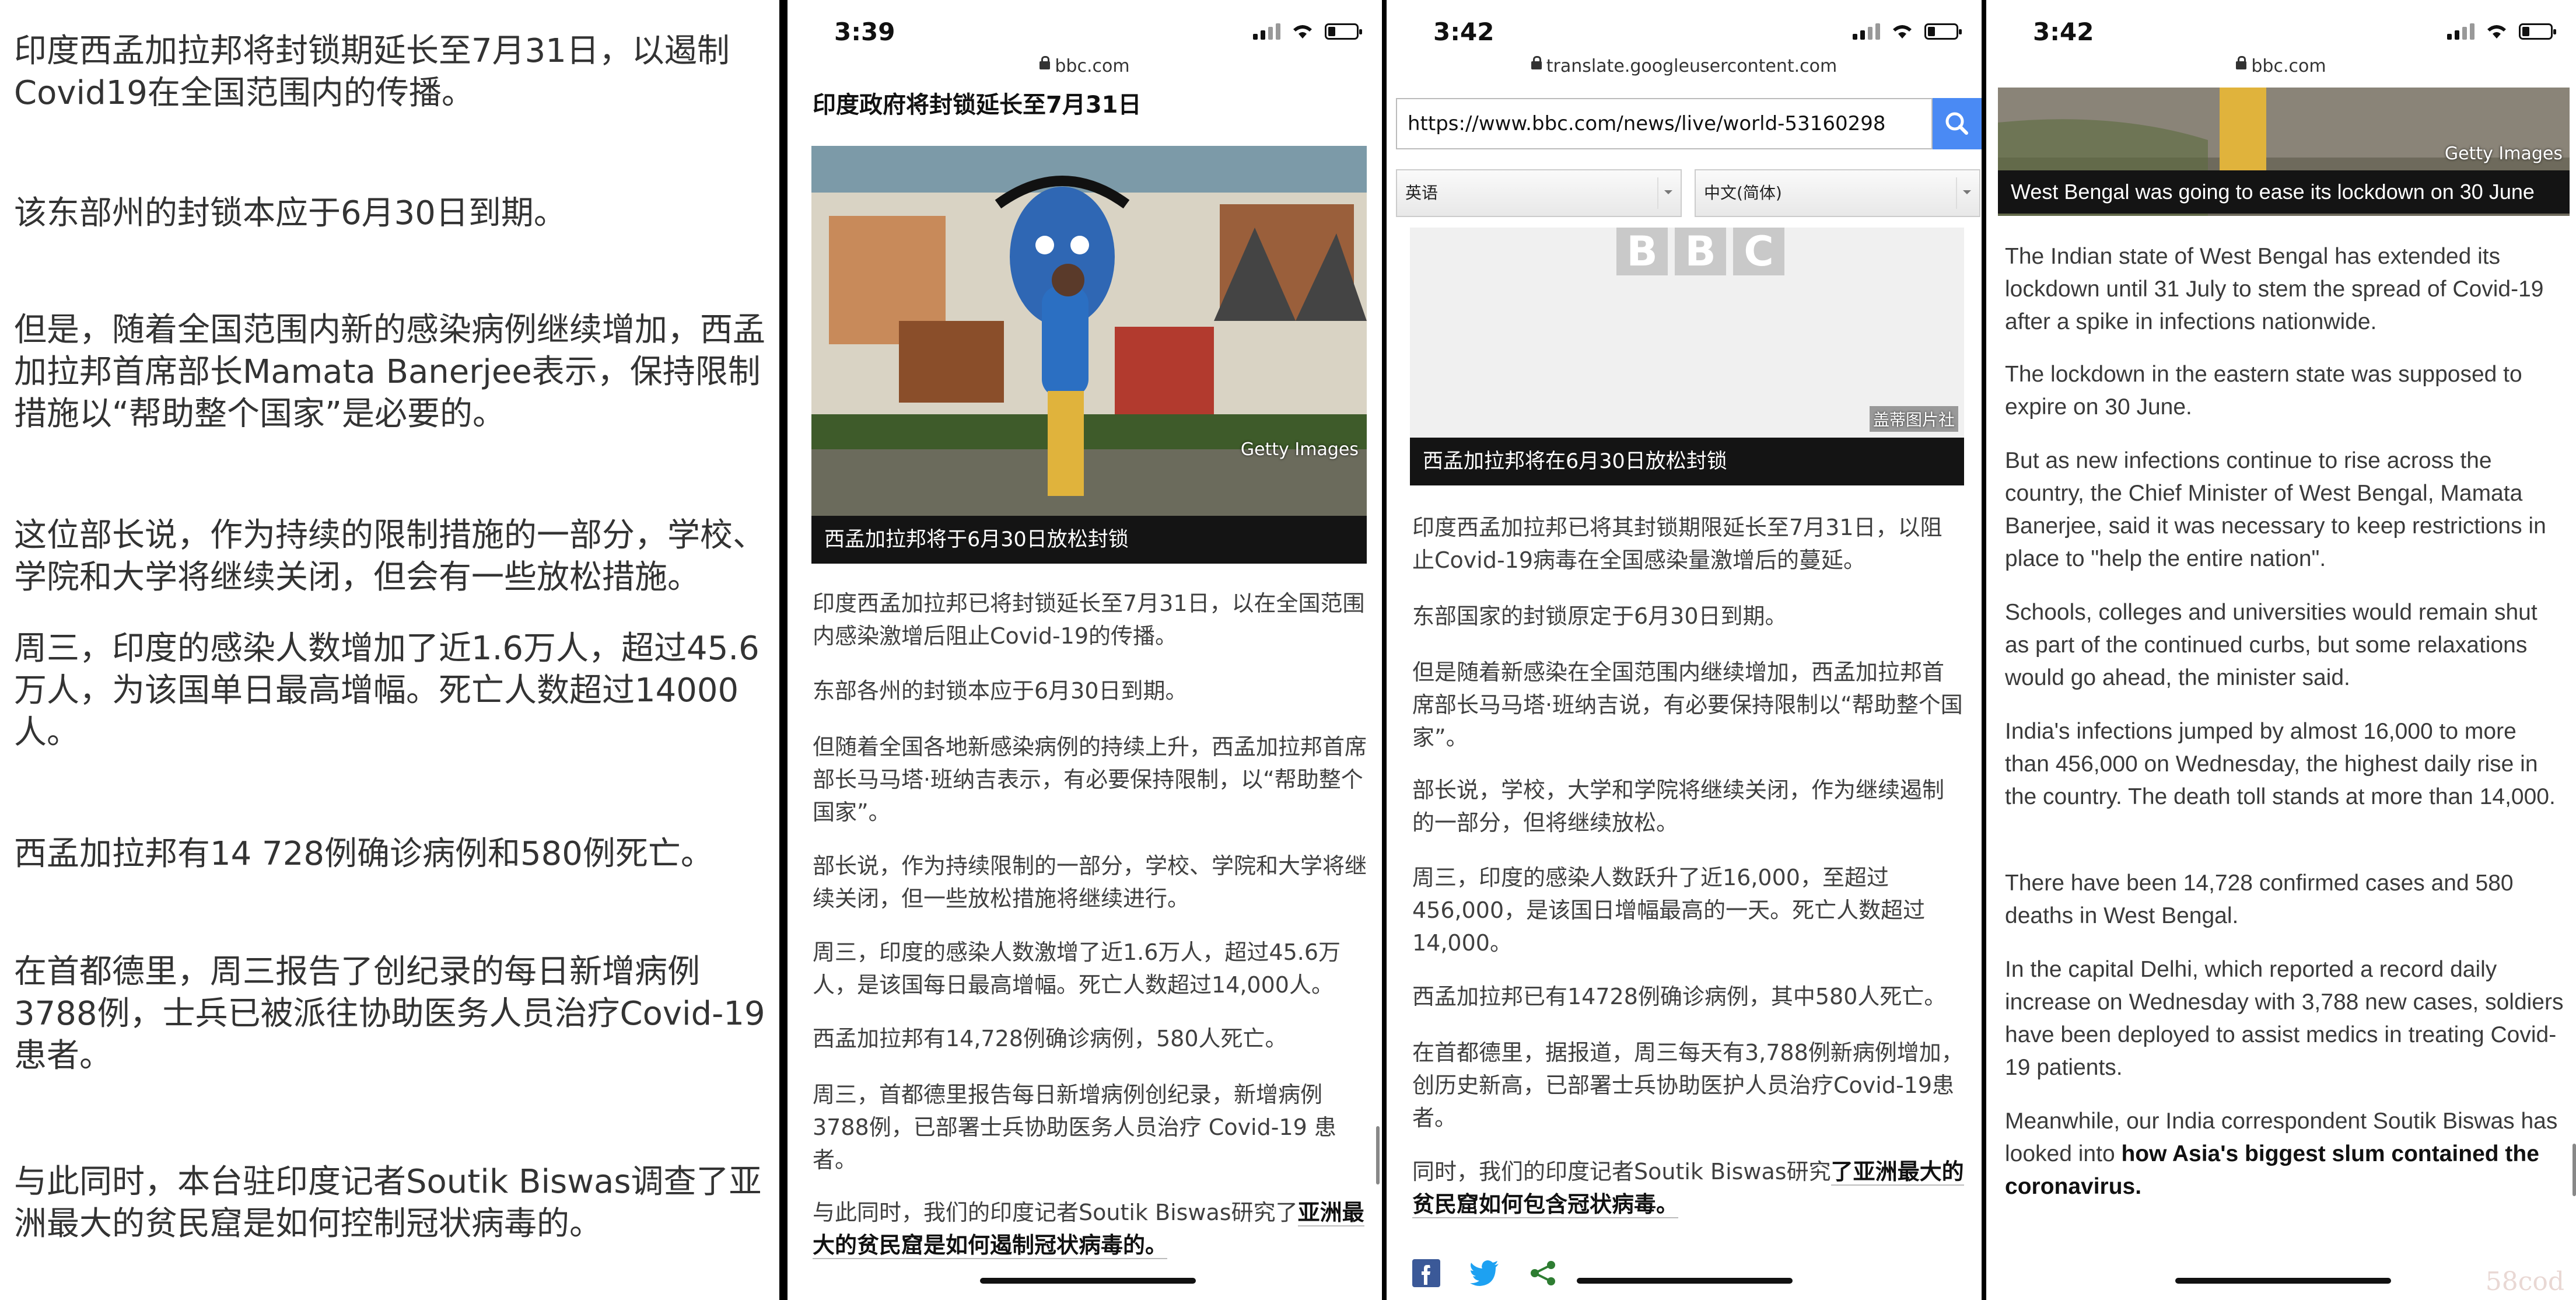 This screenshot has width=2576, height=1300. What do you see at coordinates (1687, 461) in the screenshot?
I see `image-caption: 西孟加拉邦将在6月30日放松封锁` at bounding box center [1687, 461].